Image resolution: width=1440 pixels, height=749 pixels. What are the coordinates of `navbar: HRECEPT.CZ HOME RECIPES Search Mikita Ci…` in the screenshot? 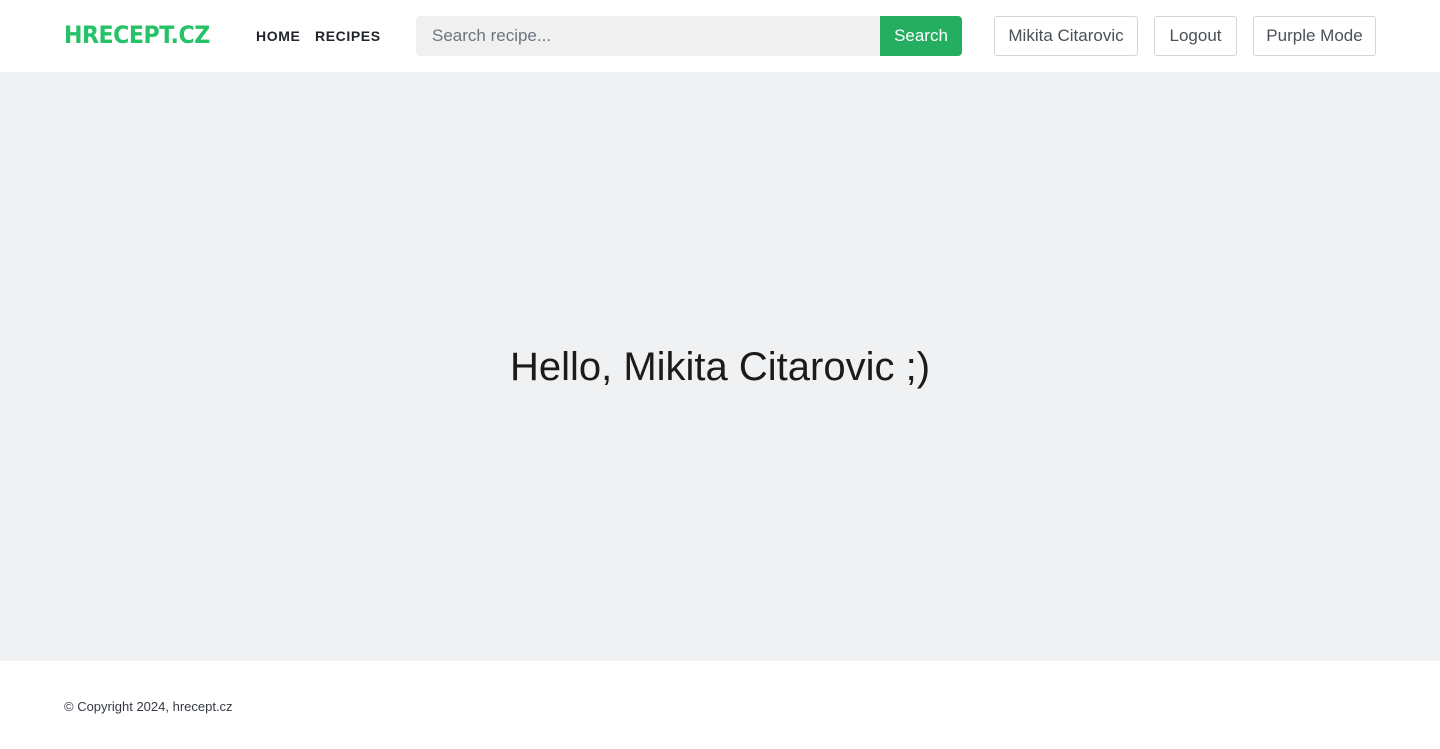 It's located at (720, 36).